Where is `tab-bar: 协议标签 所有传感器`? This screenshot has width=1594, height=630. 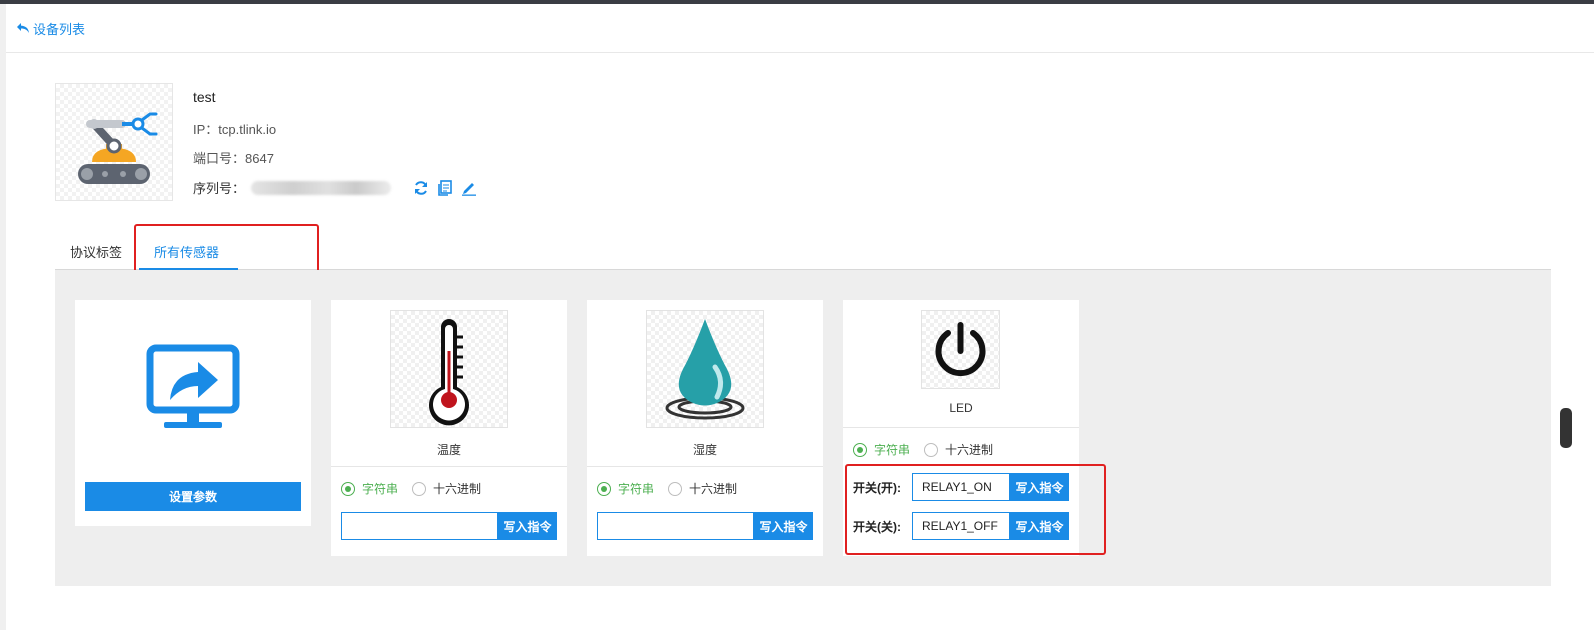
tab-bar: 协议标签 所有传感器 is located at coordinates (803, 251).